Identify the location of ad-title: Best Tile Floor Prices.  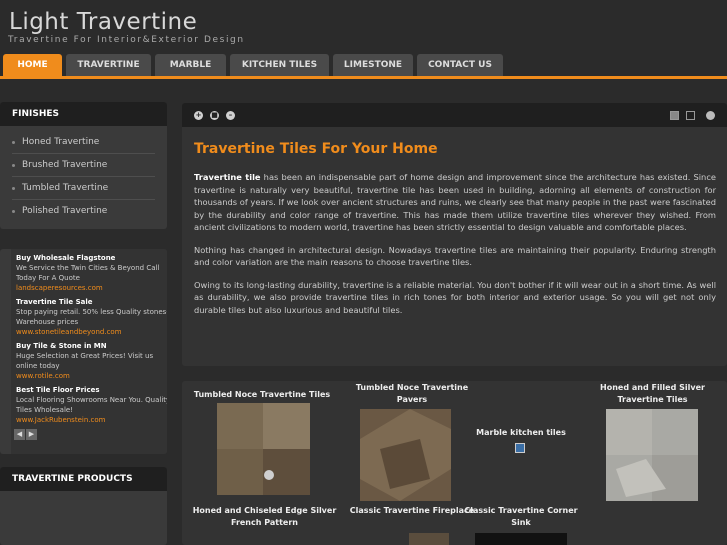
(91, 390).